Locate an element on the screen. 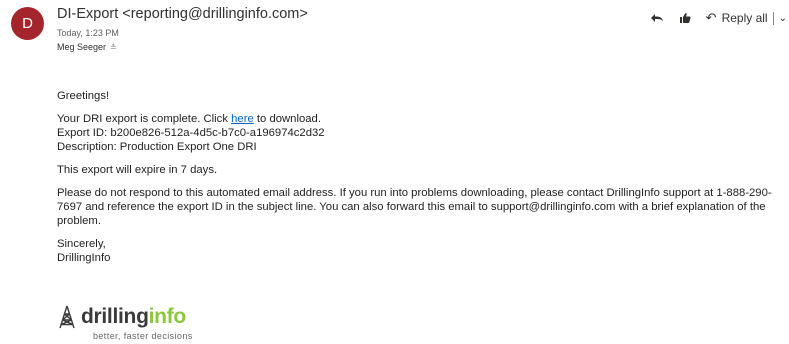 The width and height of the screenshot is (789, 344). logo-word-drilling: drilling is located at coordinates (115, 316).